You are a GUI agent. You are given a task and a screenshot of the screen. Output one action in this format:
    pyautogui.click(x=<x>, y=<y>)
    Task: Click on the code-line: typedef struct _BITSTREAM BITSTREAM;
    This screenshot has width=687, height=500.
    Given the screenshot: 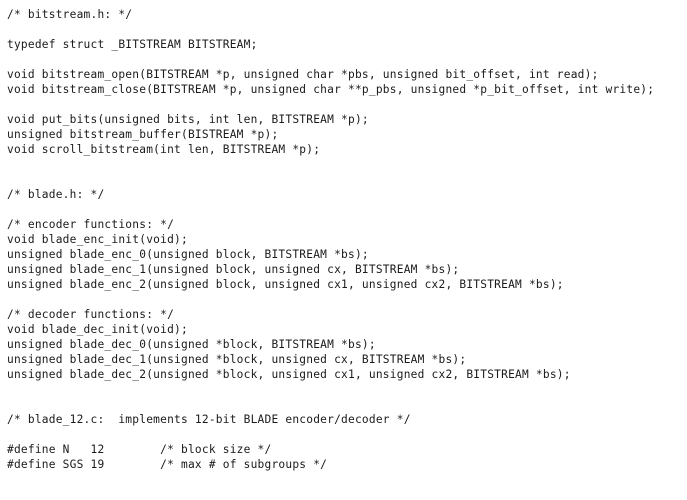 What is the action you would take?
    pyautogui.click(x=132, y=44)
    